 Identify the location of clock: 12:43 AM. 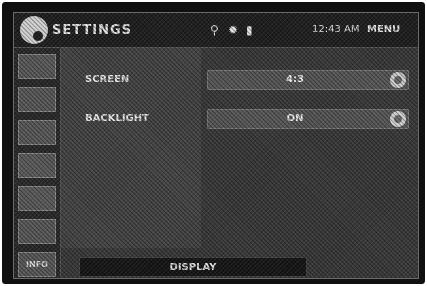
(336, 29).